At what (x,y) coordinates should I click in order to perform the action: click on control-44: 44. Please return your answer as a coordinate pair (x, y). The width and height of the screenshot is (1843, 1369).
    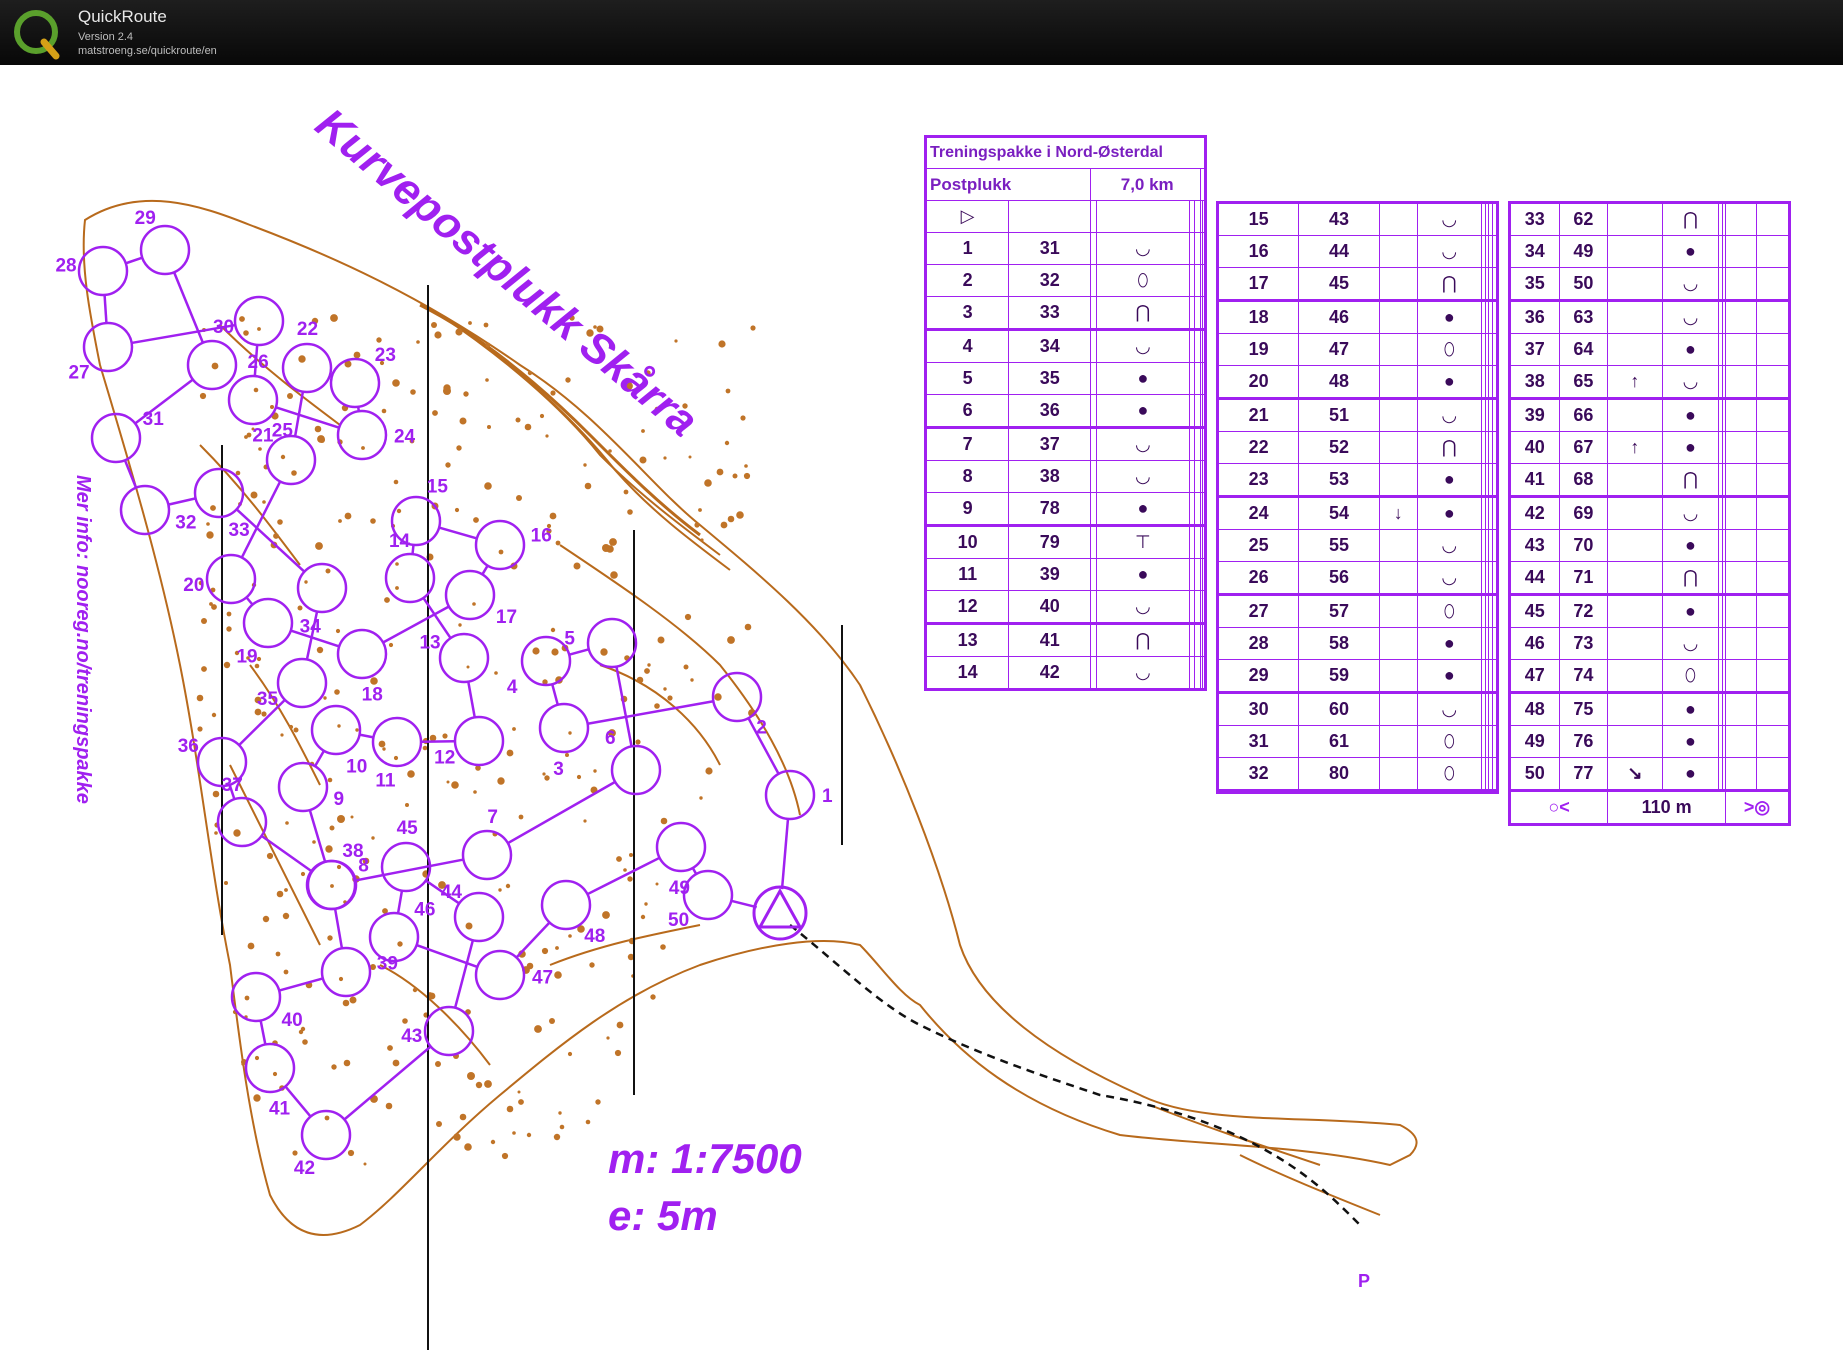
    Looking at the image, I should click on (473, 912).